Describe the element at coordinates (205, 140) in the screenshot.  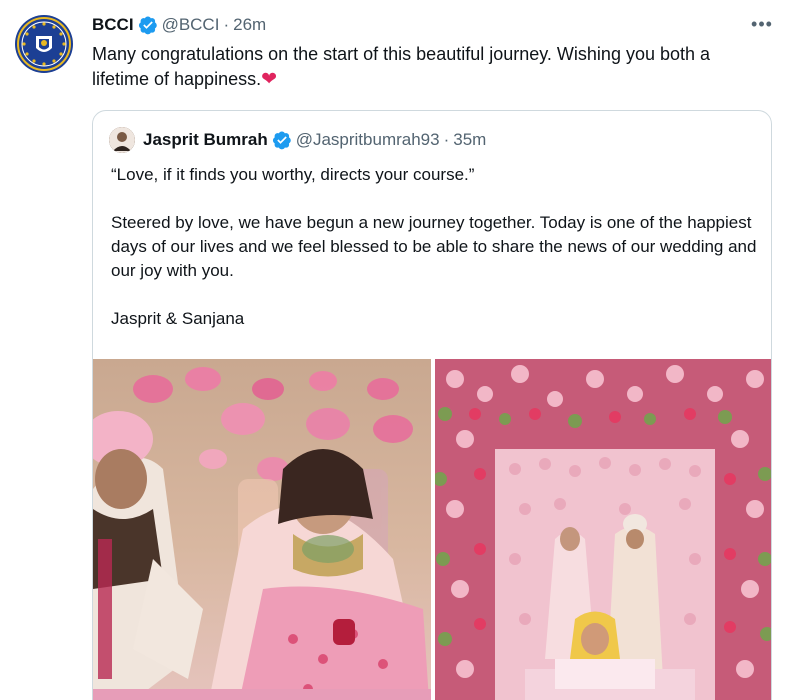
I see `quoted-author-name: Jasprit Bumrah` at that location.